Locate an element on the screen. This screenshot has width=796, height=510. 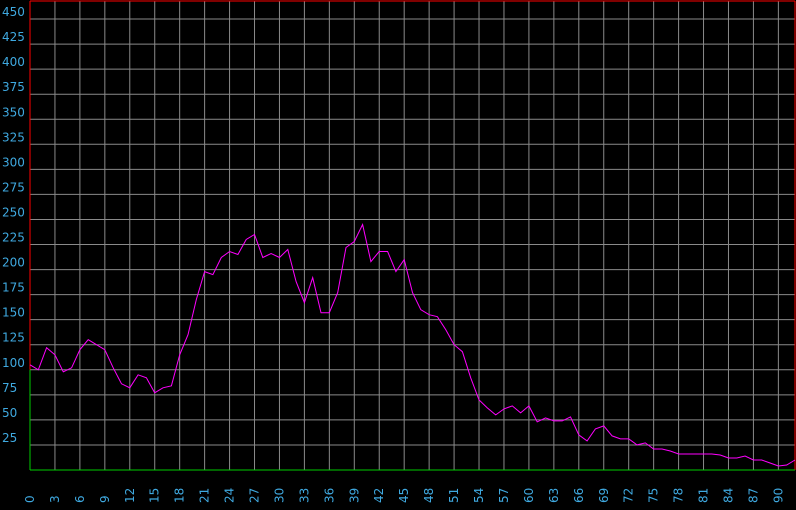
x-tick-label: 48 is located at coordinates (429, 495).